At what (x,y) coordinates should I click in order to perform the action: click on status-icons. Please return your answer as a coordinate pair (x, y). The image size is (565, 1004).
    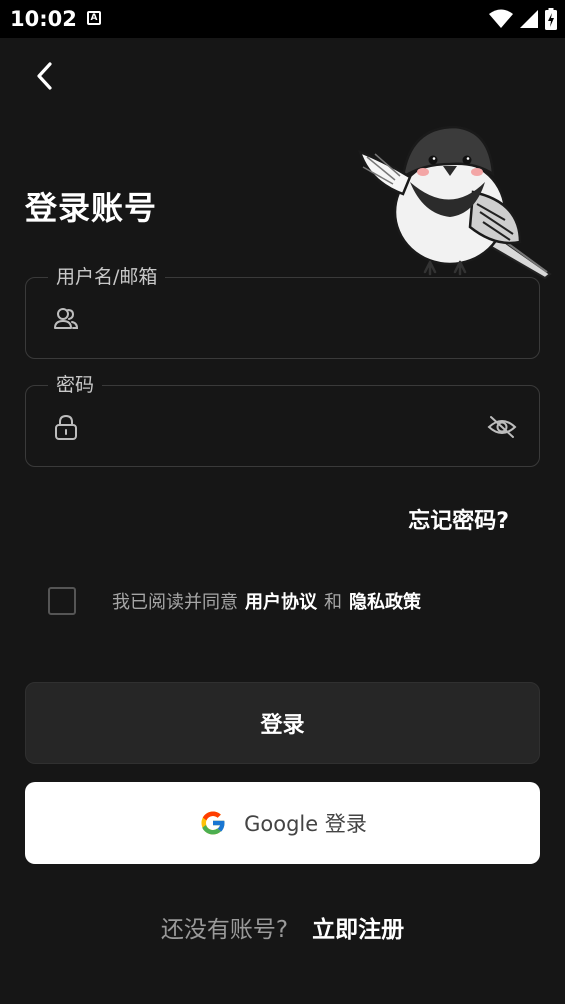
    Looking at the image, I should click on (523, 19).